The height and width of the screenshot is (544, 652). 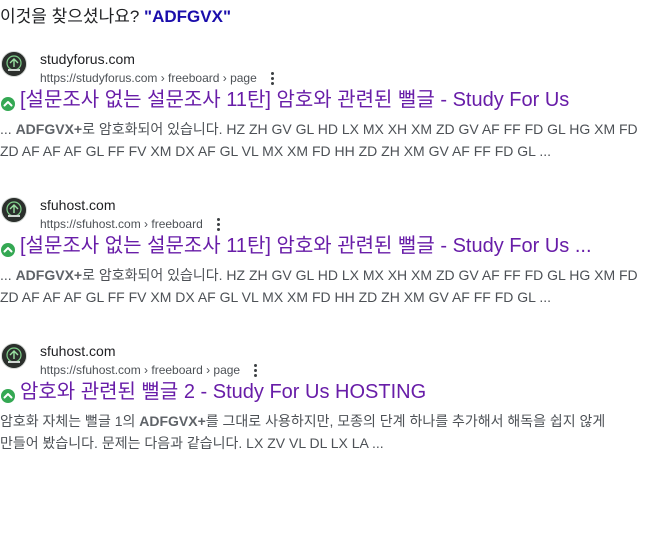 What do you see at coordinates (223, 392) in the screenshot?
I see `result-title-link: 암호와 관련된 뻘글 2 - Study For Us HOSTING` at bounding box center [223, 392].